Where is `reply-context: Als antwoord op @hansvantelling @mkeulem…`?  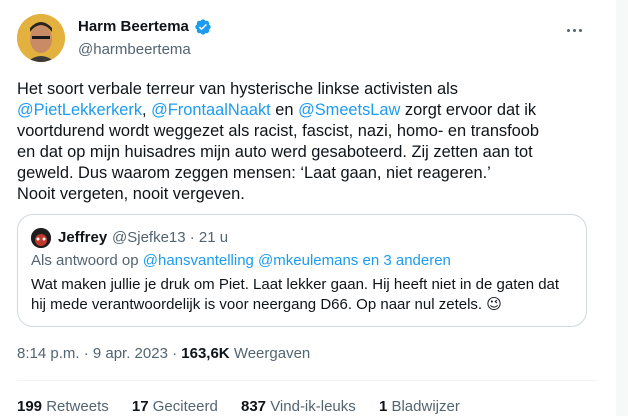
reply-context: Als antwoord op @hansvantelling @mkeulem… is located at coordinates (241, 260).